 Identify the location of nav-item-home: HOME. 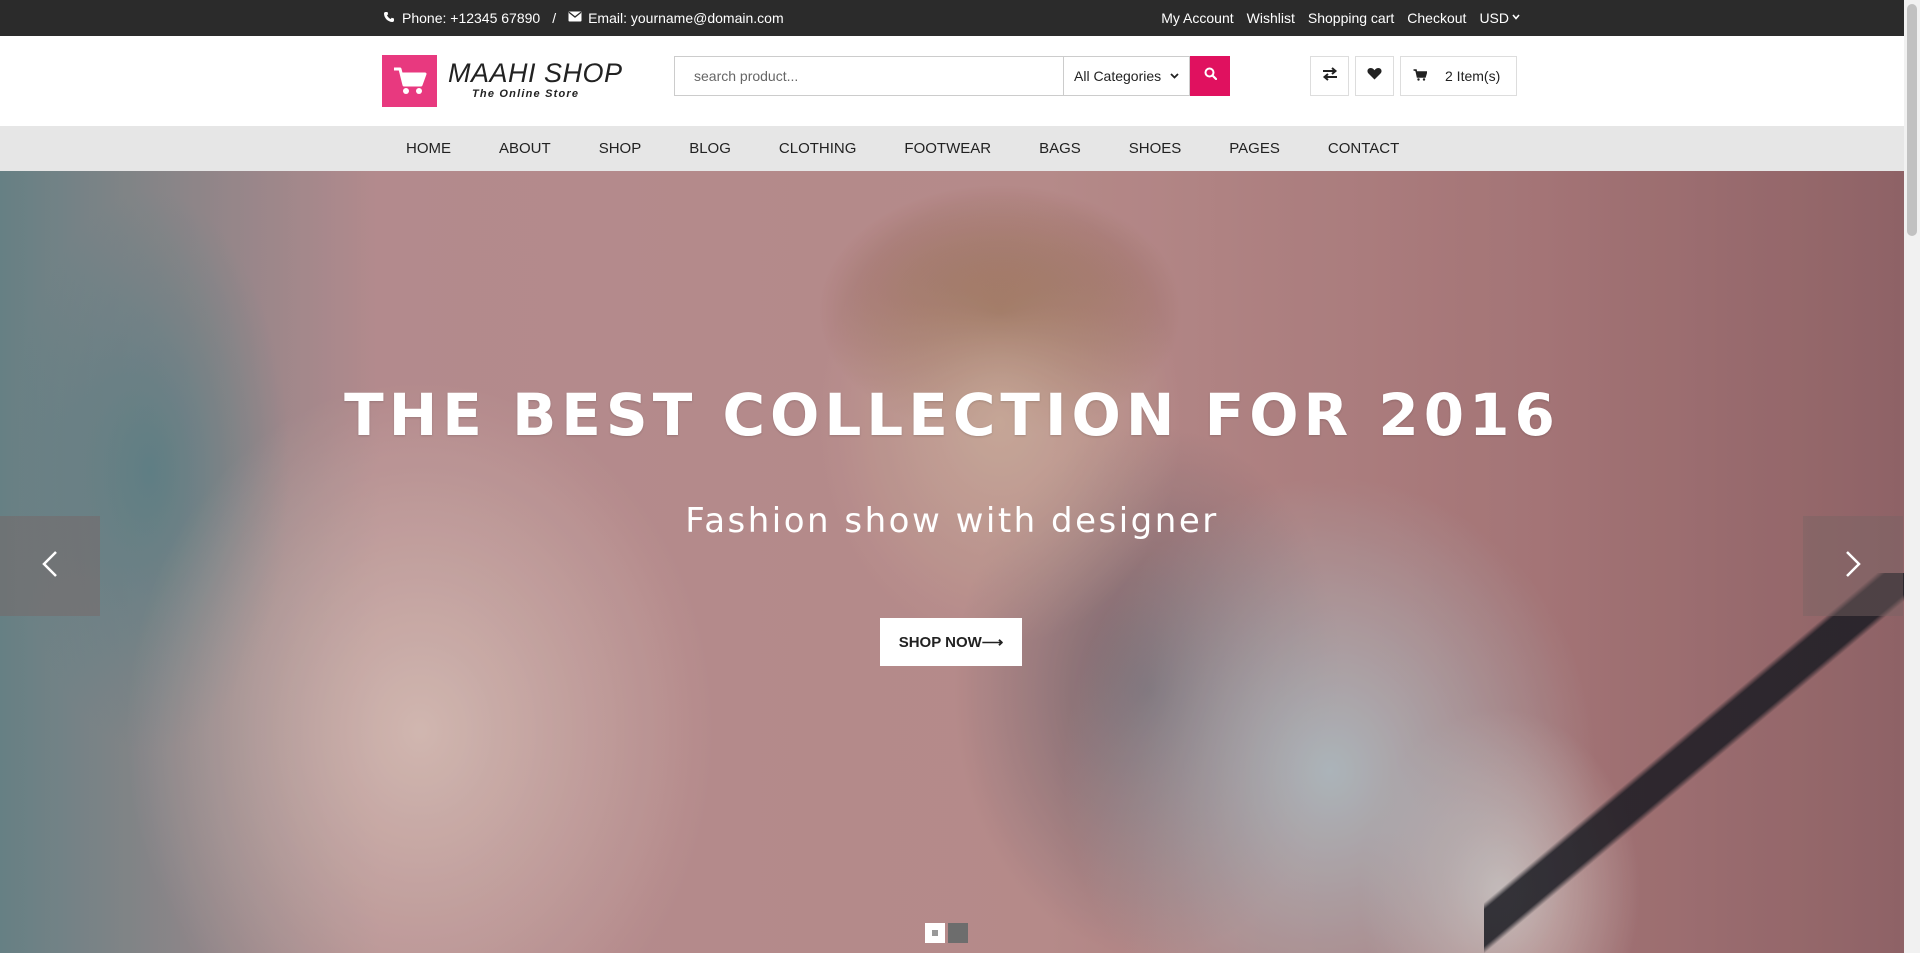
(428, 148).